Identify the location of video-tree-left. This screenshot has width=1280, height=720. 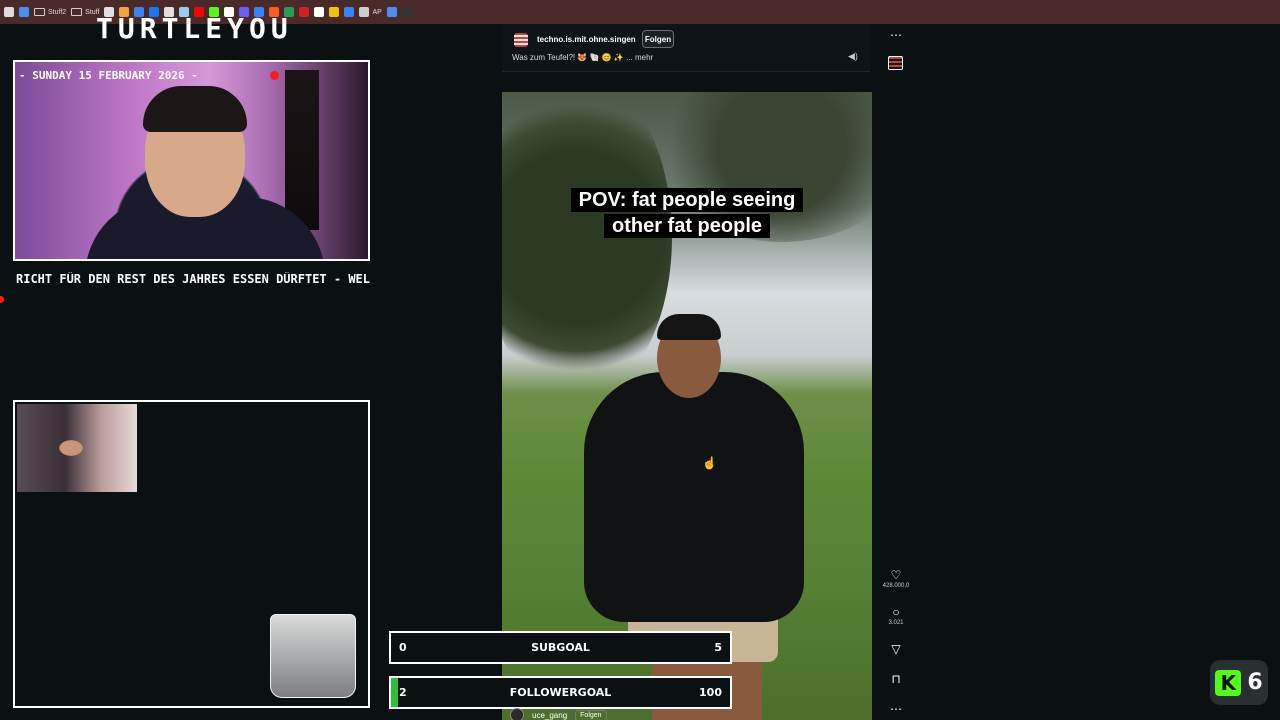
(587, 247).